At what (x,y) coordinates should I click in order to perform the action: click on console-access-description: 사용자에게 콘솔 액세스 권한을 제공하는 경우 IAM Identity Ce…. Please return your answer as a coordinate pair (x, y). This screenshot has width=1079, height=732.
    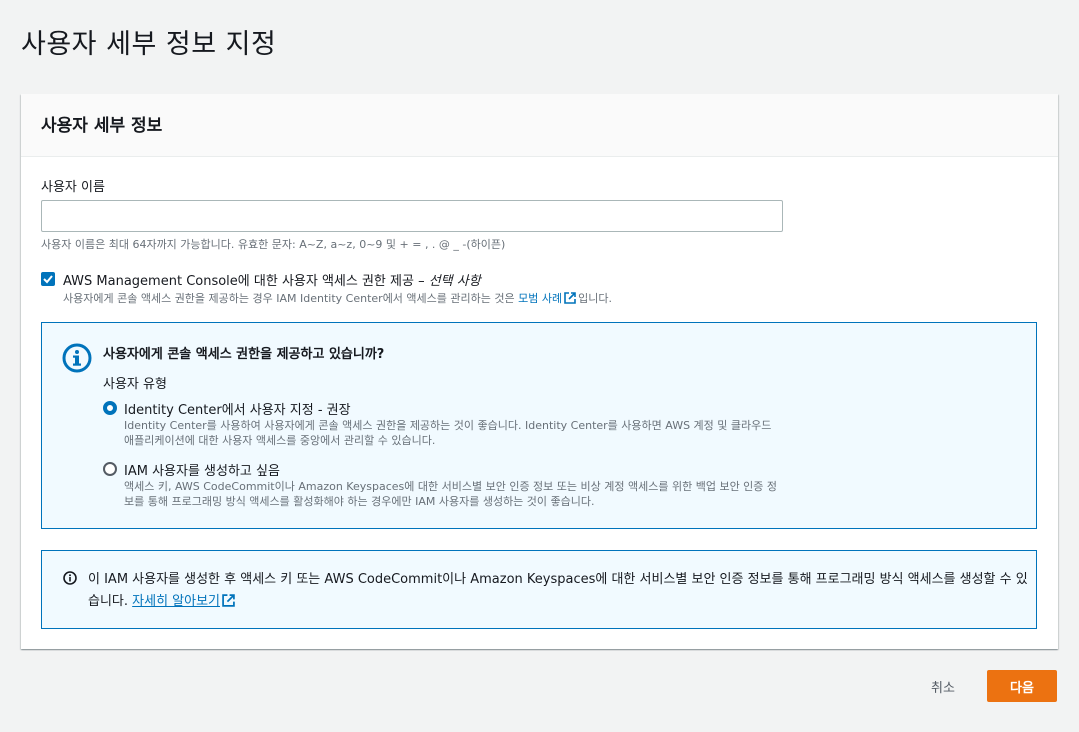
    Looking at the image, I should click on (337, 298).